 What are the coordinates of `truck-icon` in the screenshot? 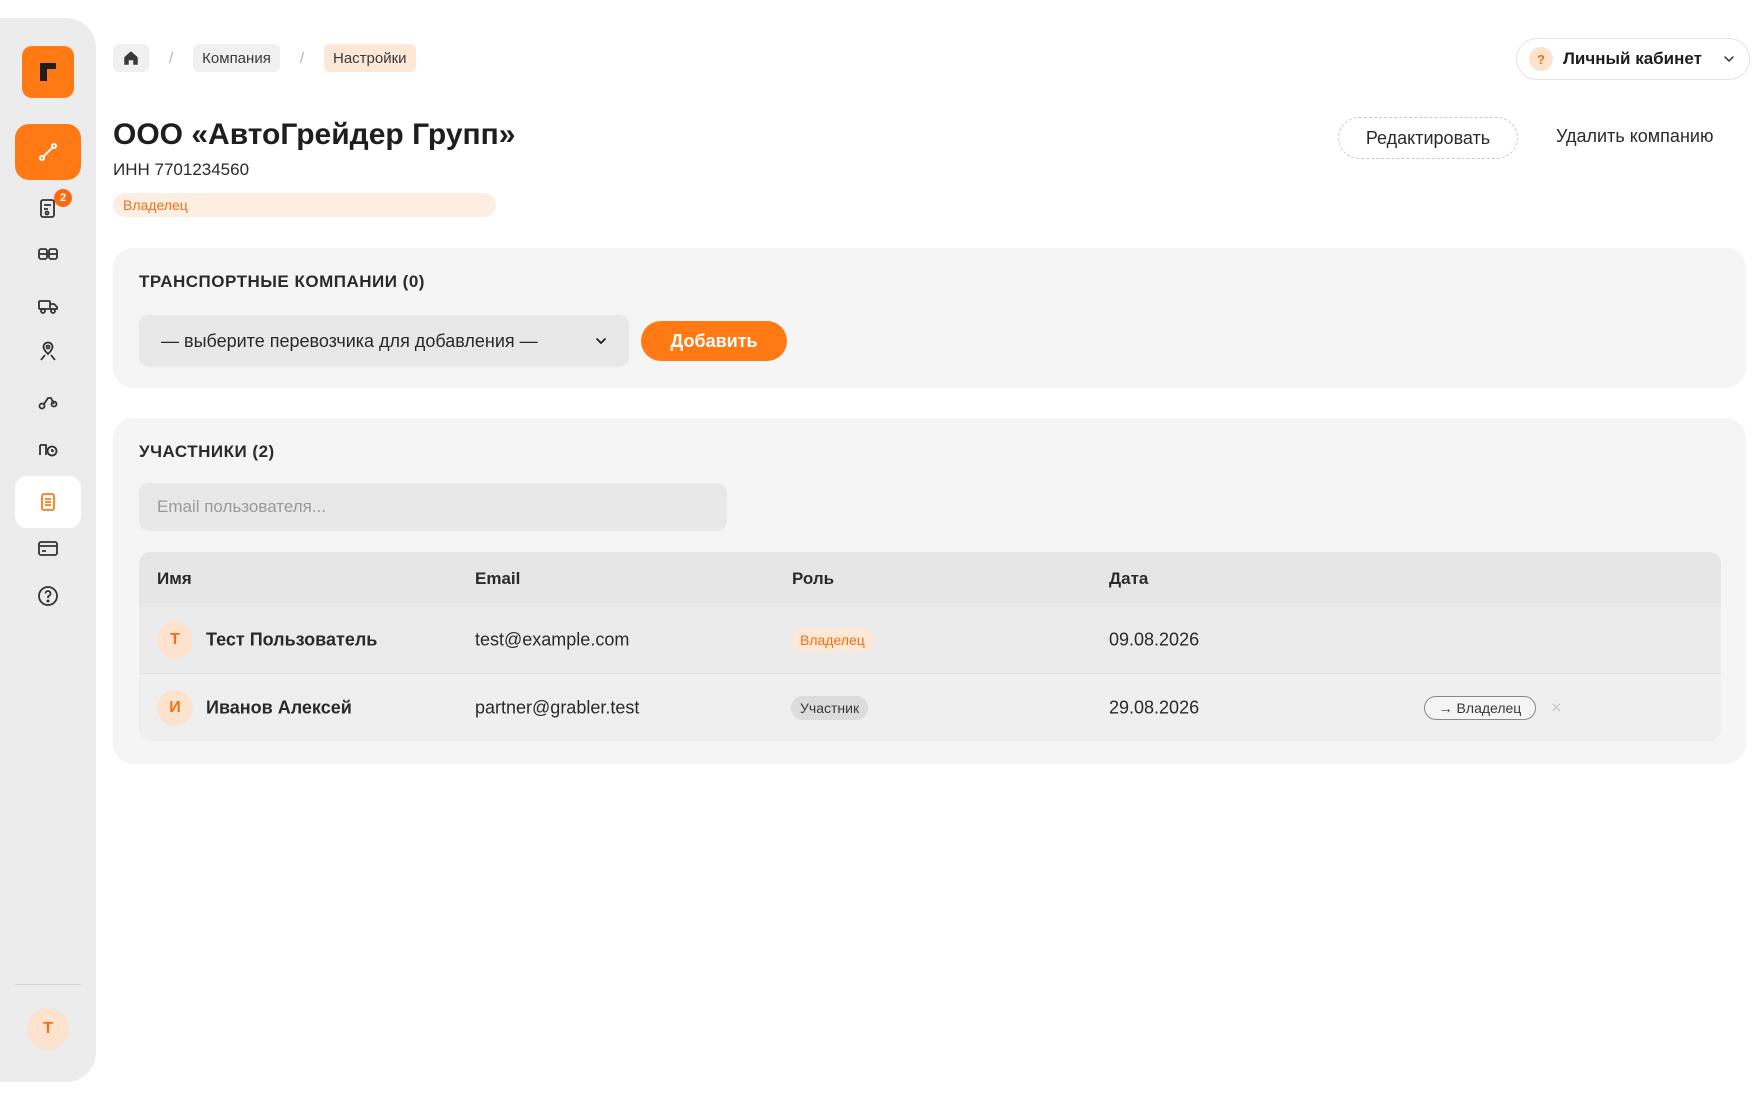 It's located at (48, 307).